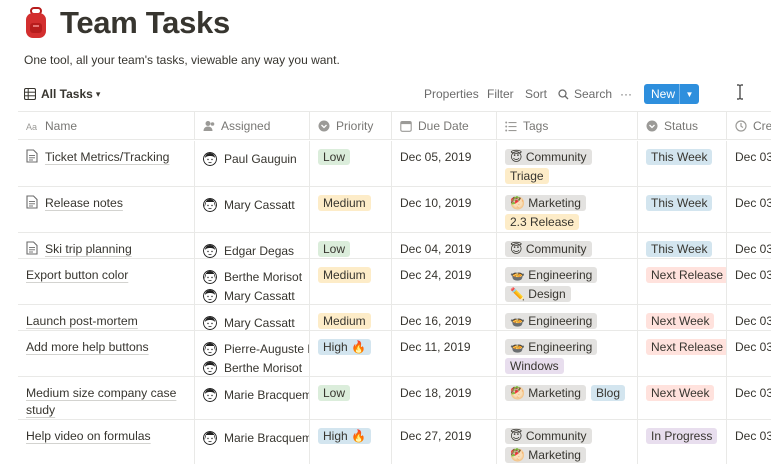  I want to click on task-name: Export button color, so click(77, 275).